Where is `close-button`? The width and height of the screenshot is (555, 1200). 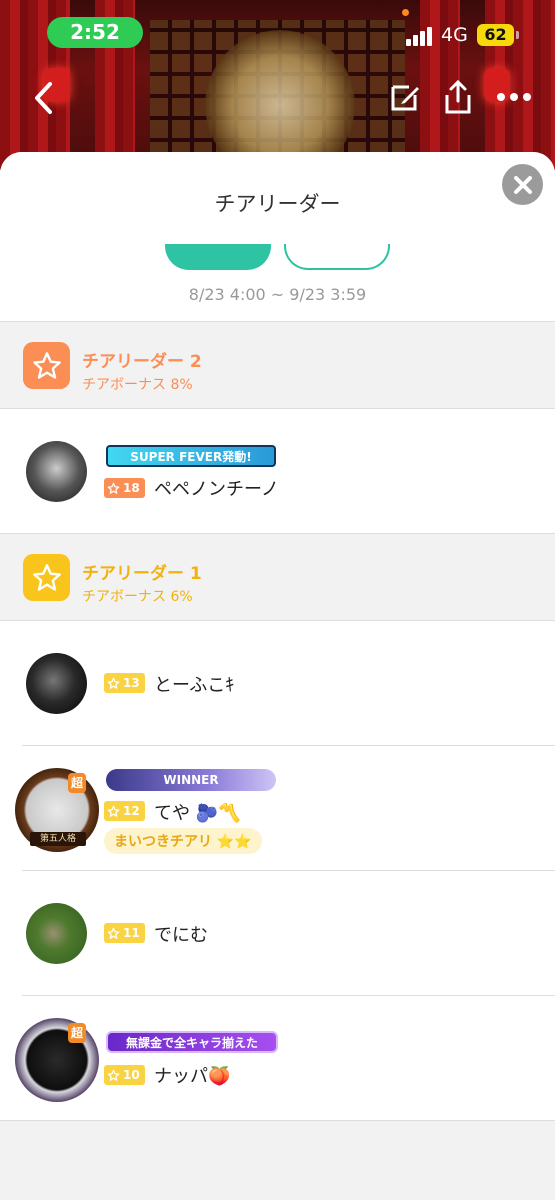 close-button is located at coordinates (522, 184).